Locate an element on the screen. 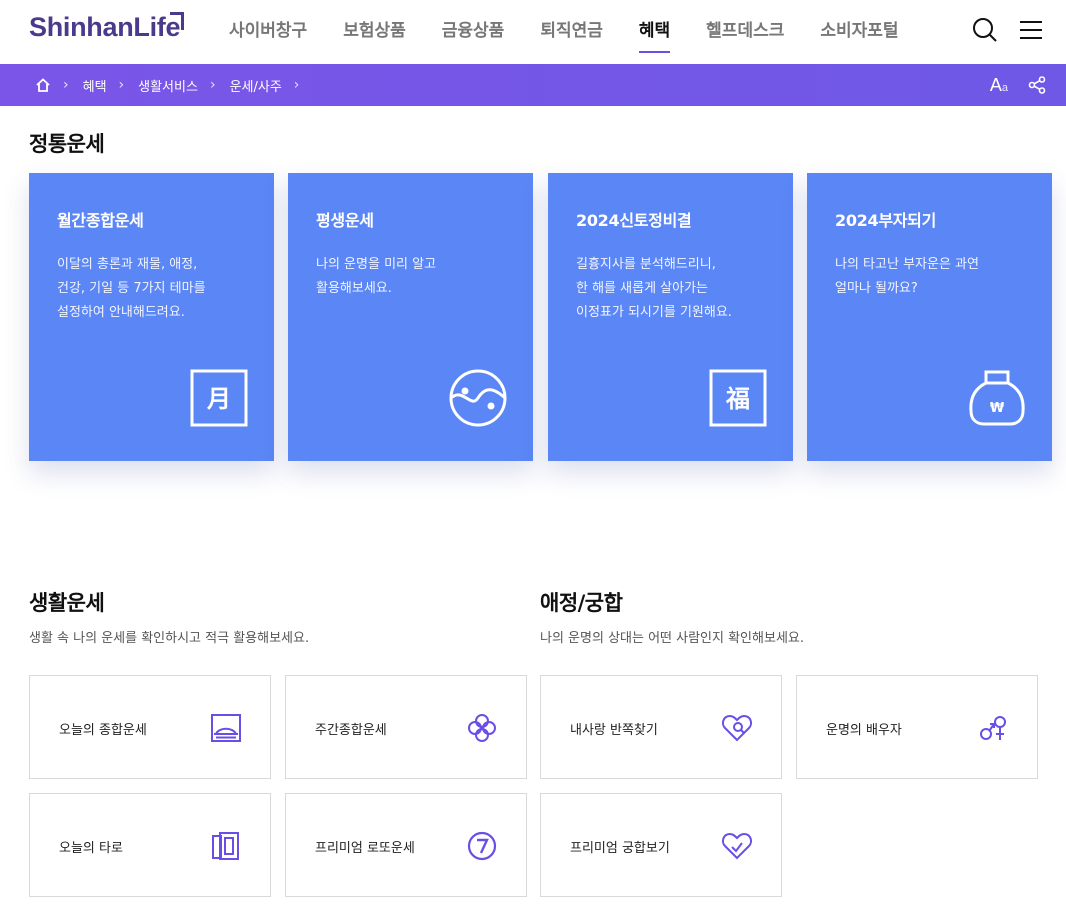 Image resolution: width=1066 pixels, height=906 pixels. menu-icon is located at coordinates (1031, 30).